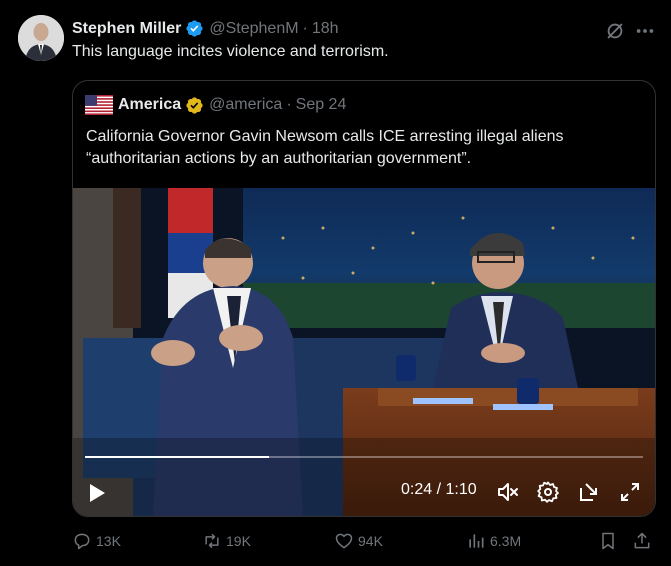 This screenshot has height=566, width=671. What do you see at coordinates (325, 29) in the screenshot?
I see `tweet-timestamp: 18h` at bounding box center [325, 29].